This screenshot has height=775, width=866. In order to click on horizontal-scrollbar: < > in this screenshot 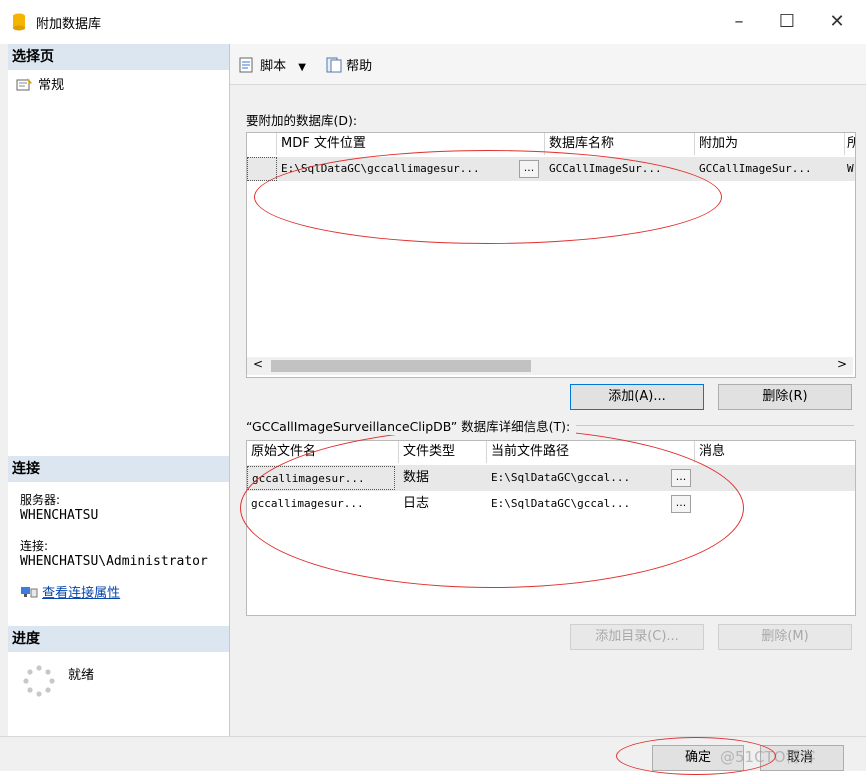, I will do `click(550, 366)`.